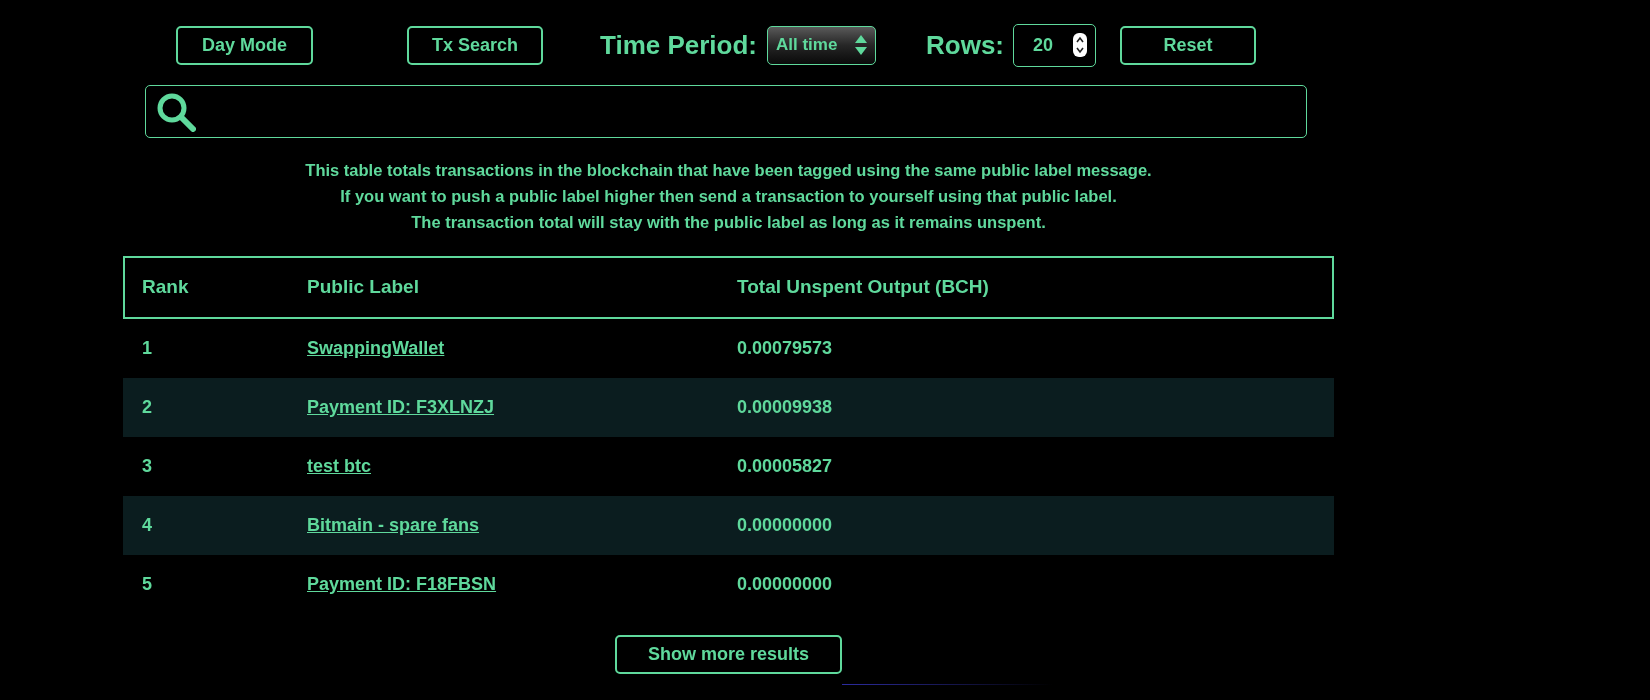  What do you see at coordinates (863, 287) in the screenshot?
I see `column-header: Total Unspent Output (BCH)` at bounding box center [863, 287].